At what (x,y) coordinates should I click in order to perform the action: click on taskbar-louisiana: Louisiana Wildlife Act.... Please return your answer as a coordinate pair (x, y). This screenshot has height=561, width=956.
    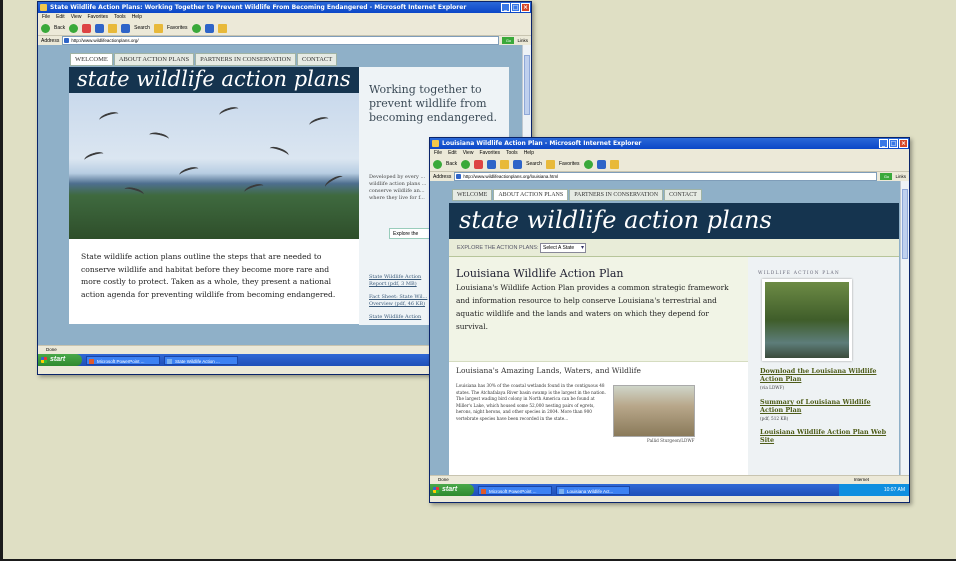
    Looking at the image, I should click on (593, 490).